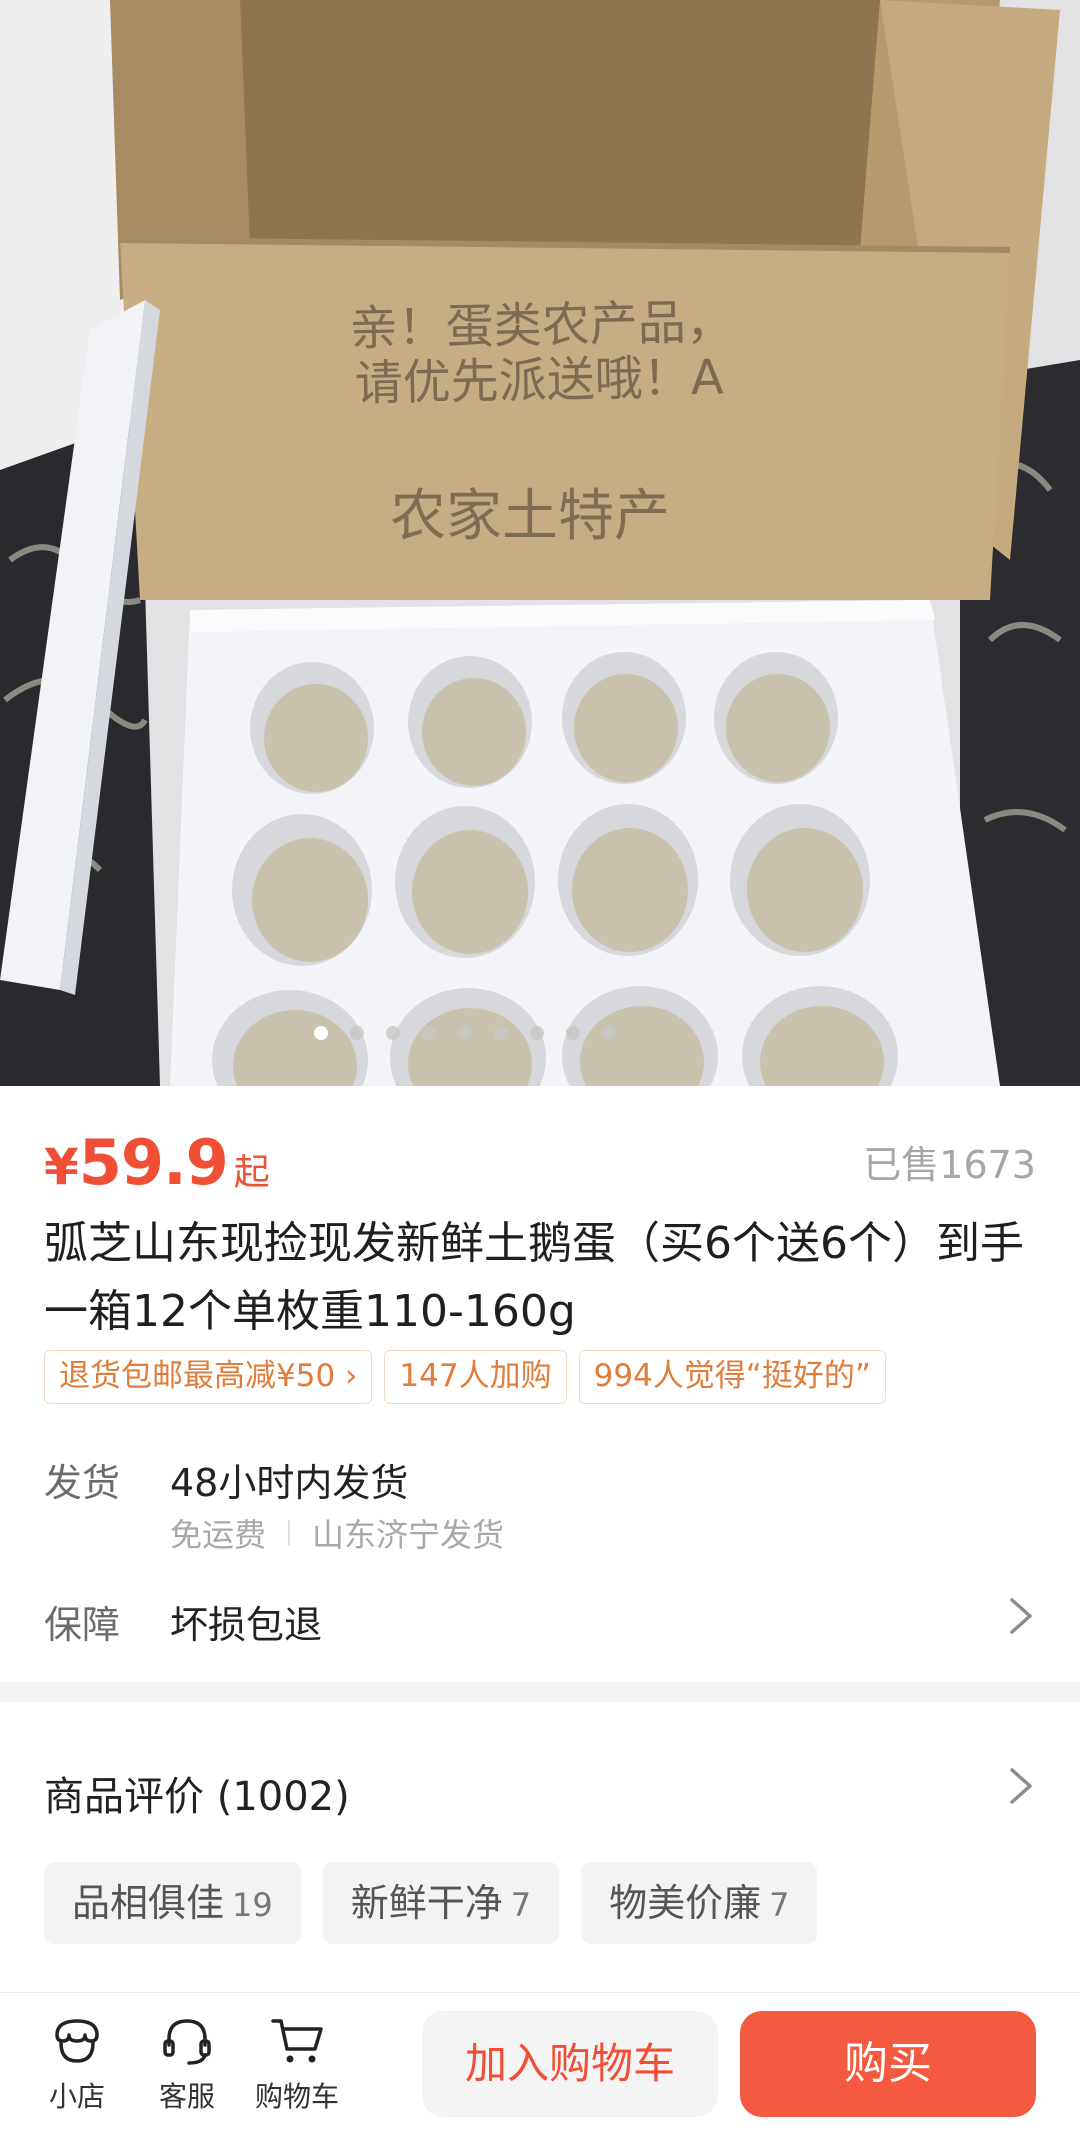 Image resolution: width=1080 pixels, height=2133 pixels. I want to click on cart-icon, so click(297, 2041).